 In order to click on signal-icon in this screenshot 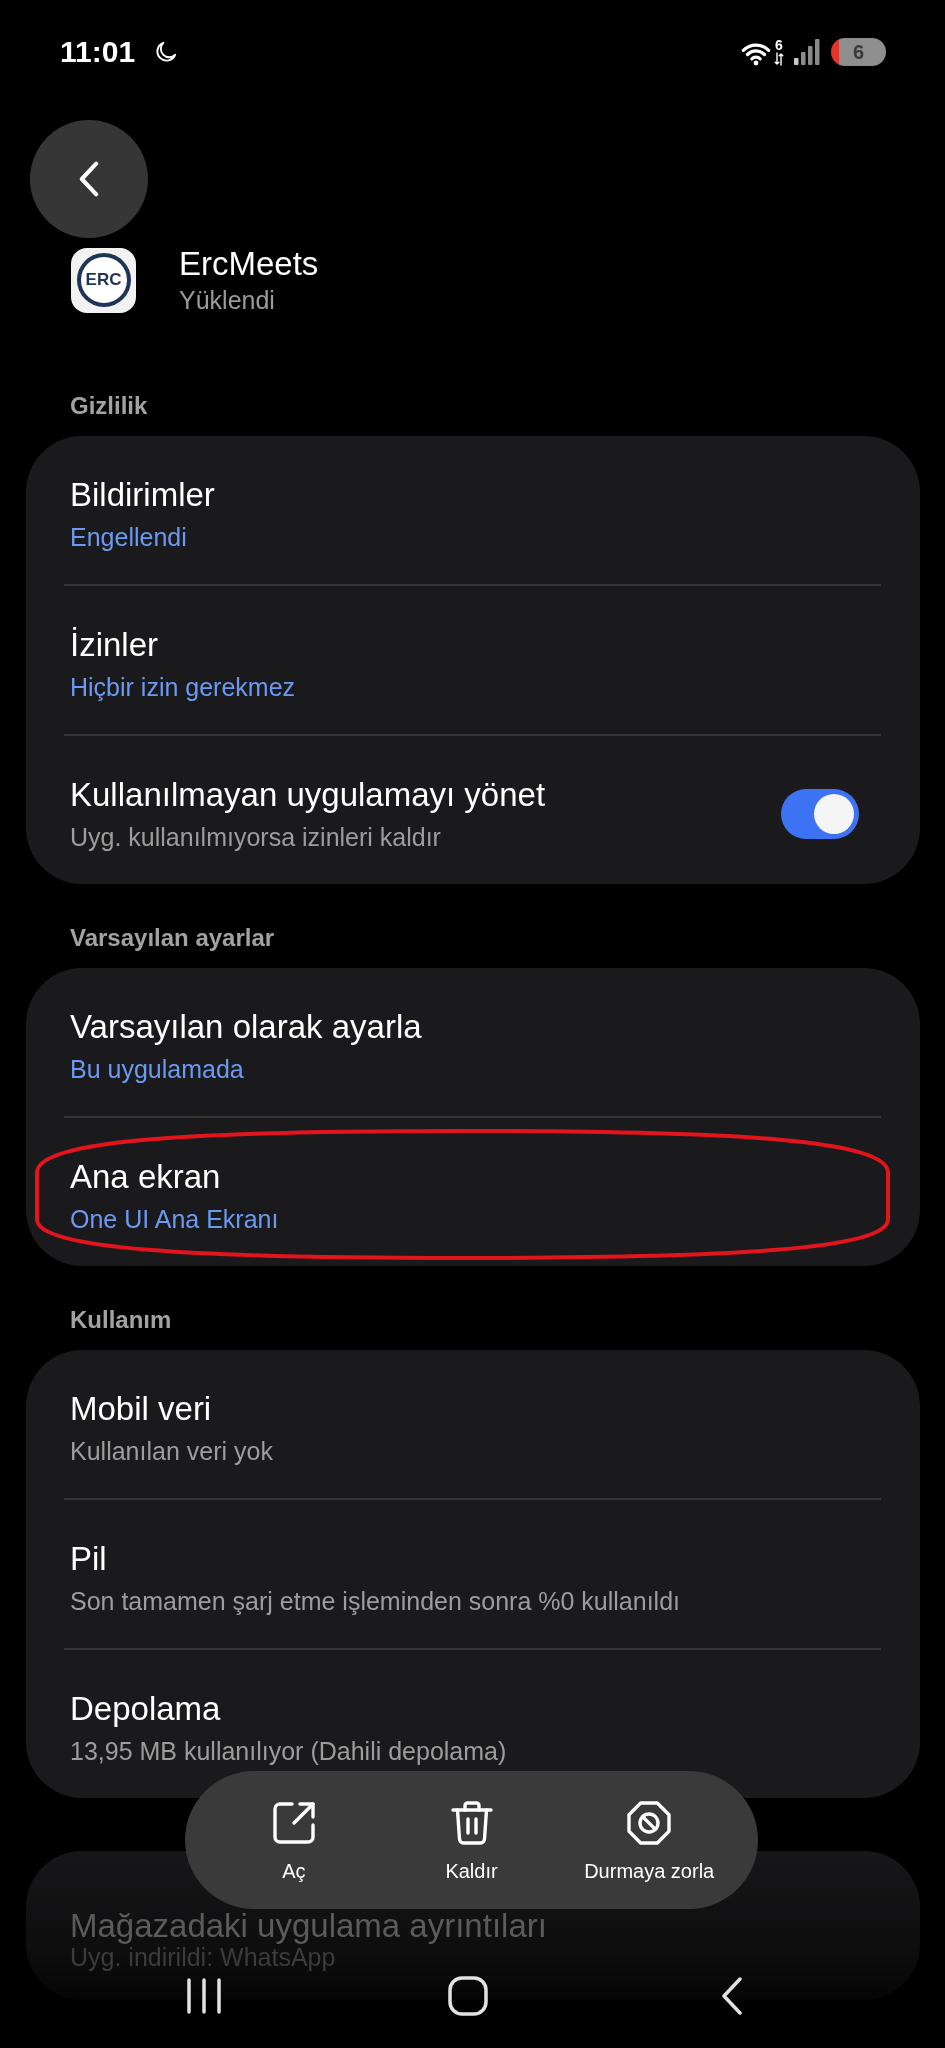, I will do `click(807, 52)`.